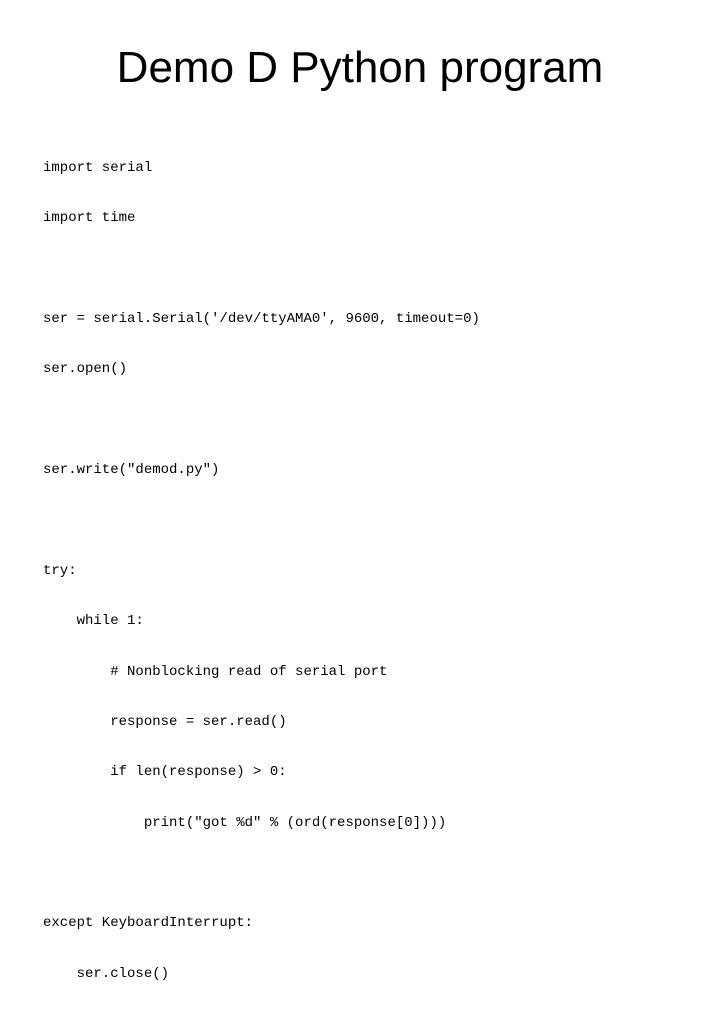 The image size is (720, 1016). Describe the element at coordinates (93, 621) in the screenshot. I see `code-line: while 1:` at that location.